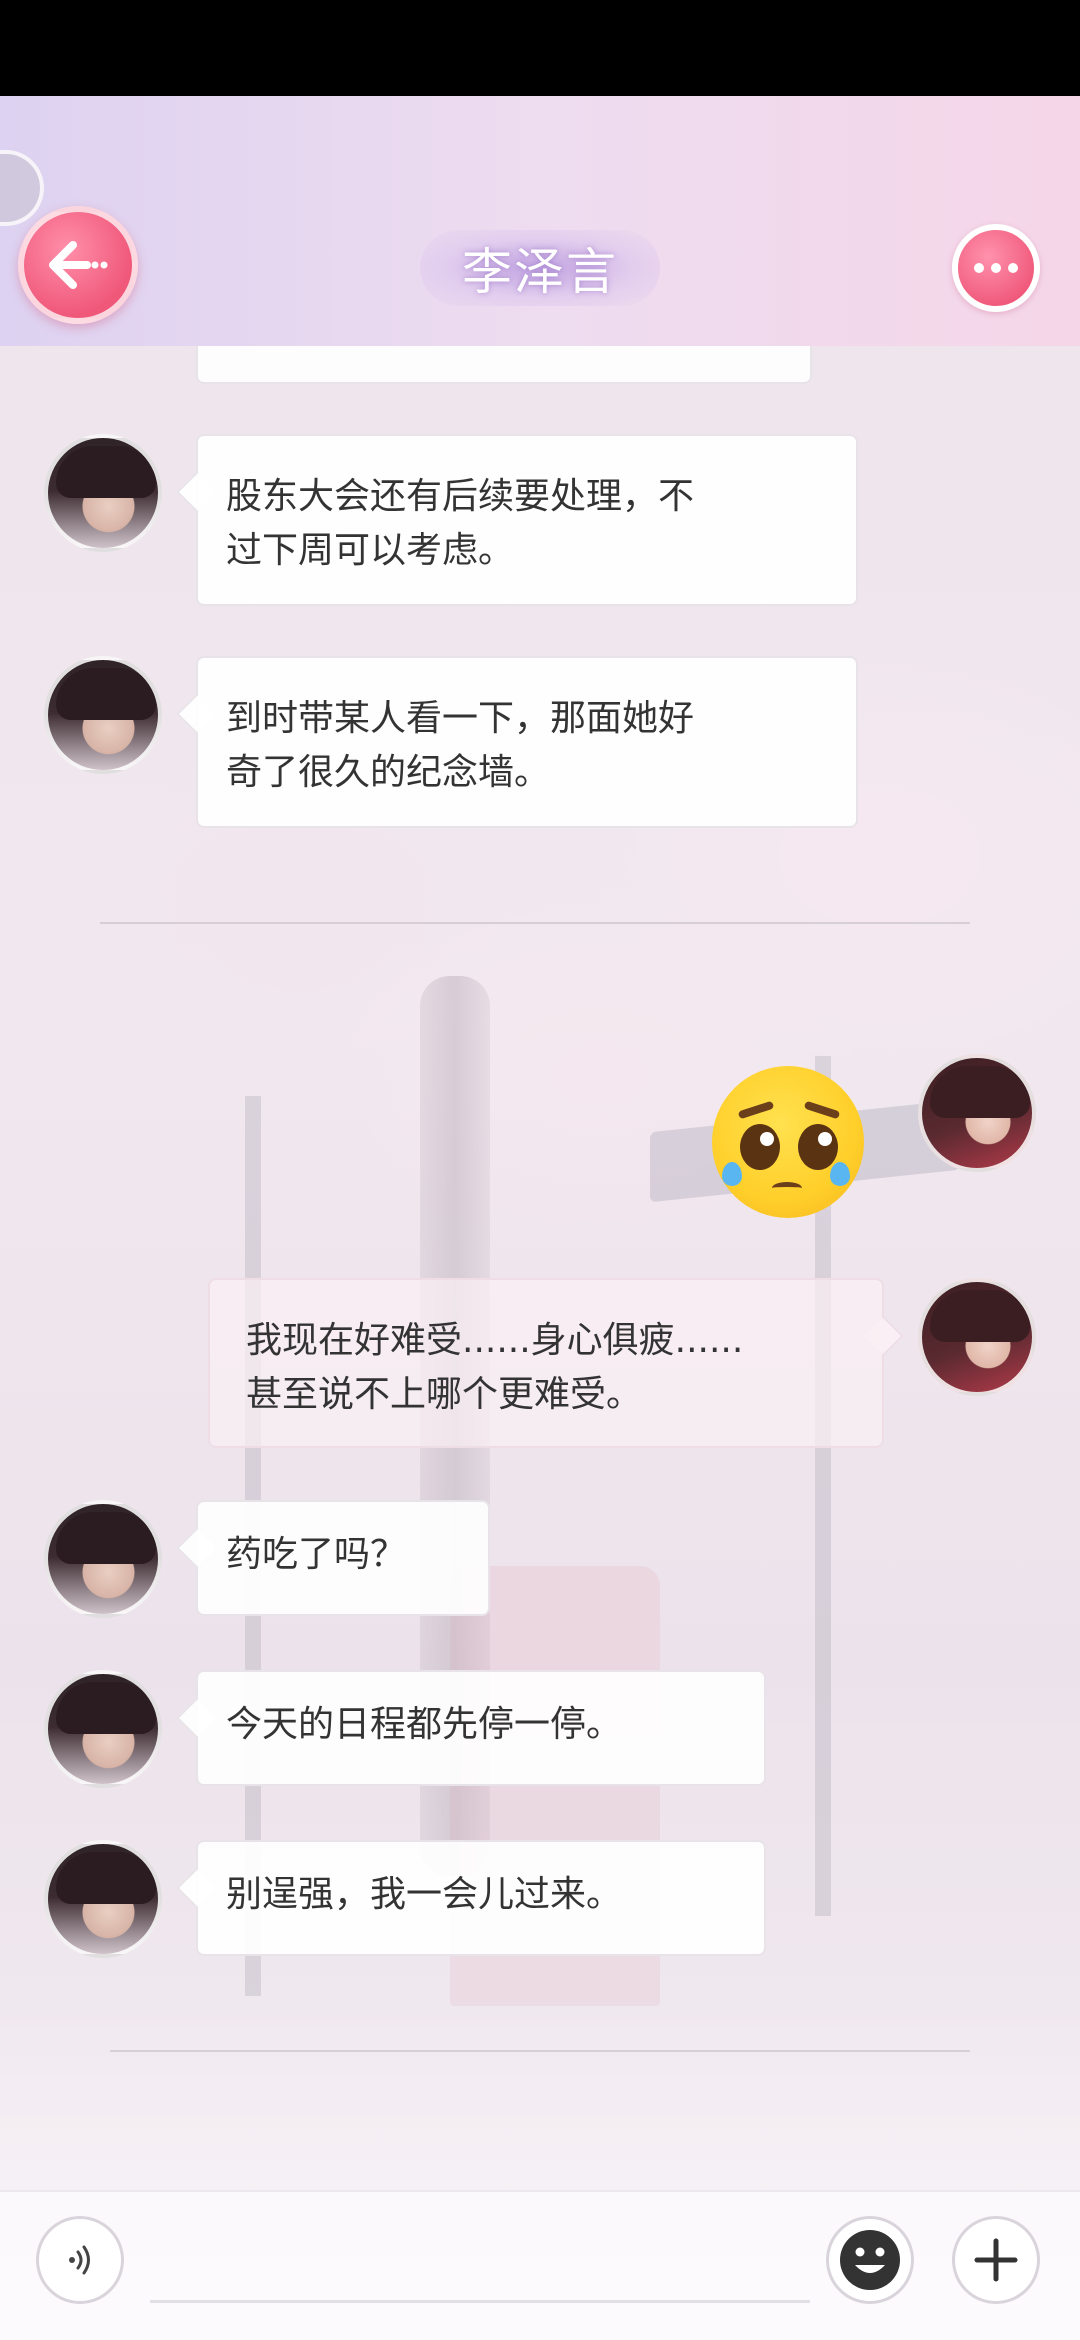 The height and width of the screenshot is (2340, 1080). What do you see at coordinates (444, 1394) in the screenshot?
I see `message-text-line: 甚至说不上哪个更难受。` at bounding box center [444, 1394].